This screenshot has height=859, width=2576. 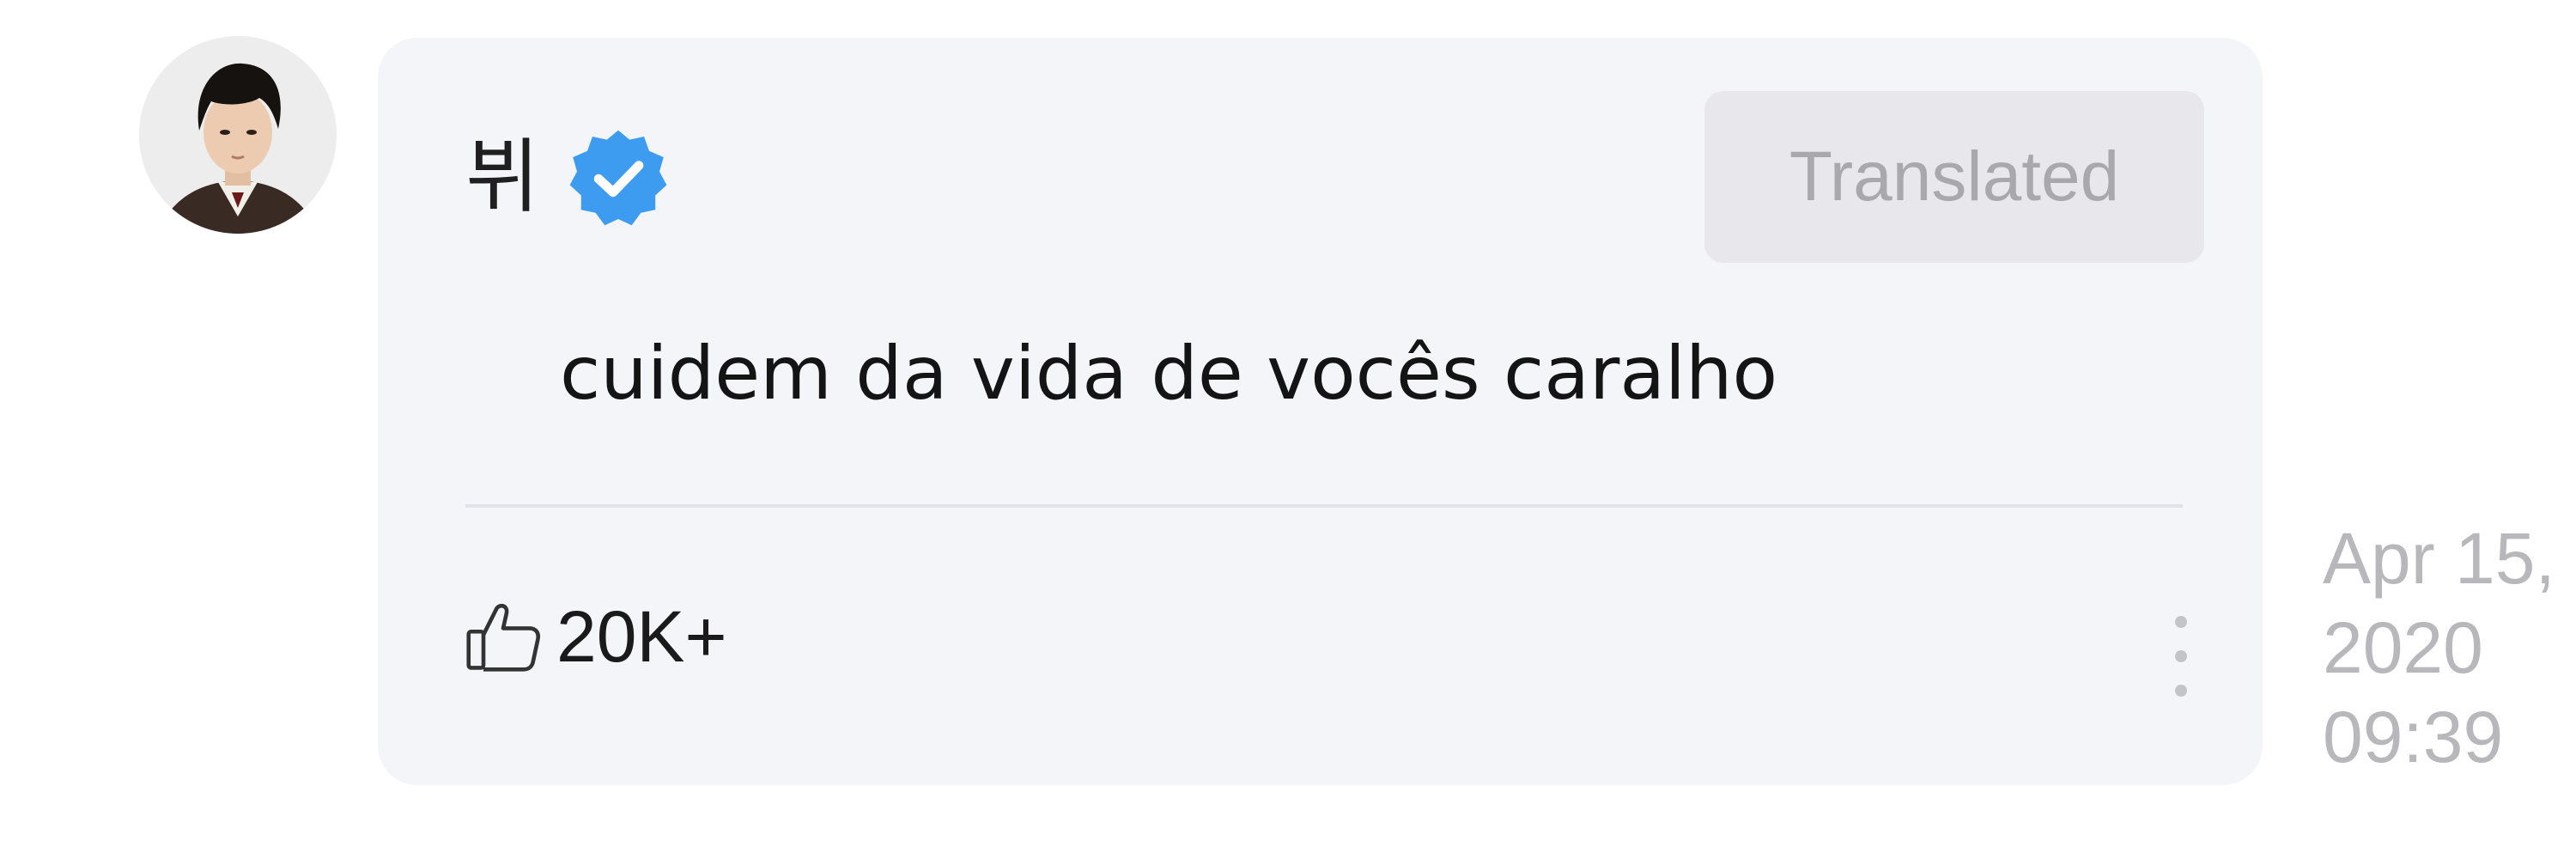 I want to click on translated-button: Translated, so click(x=1954, y=177).